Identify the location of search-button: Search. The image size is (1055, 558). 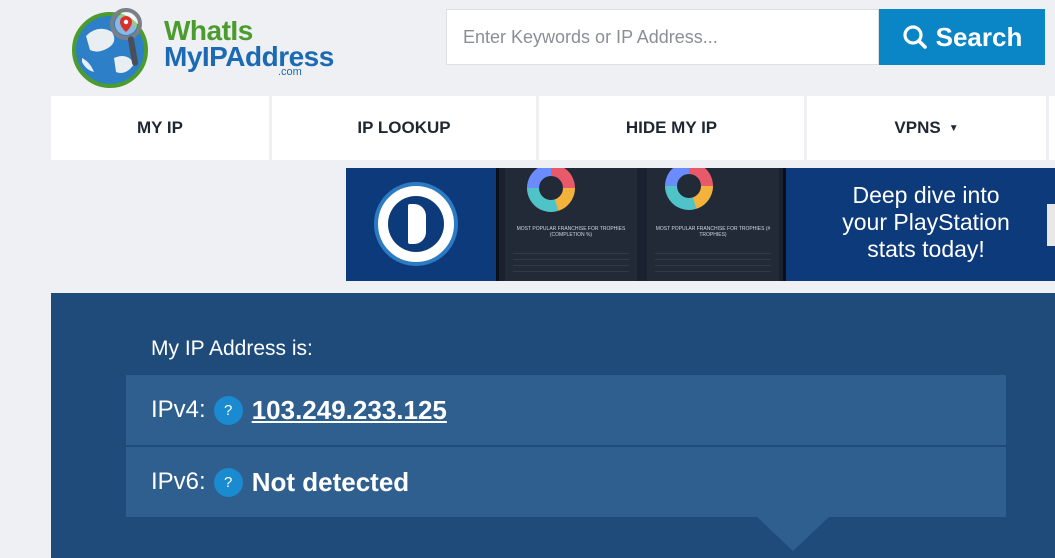
(962, 37).